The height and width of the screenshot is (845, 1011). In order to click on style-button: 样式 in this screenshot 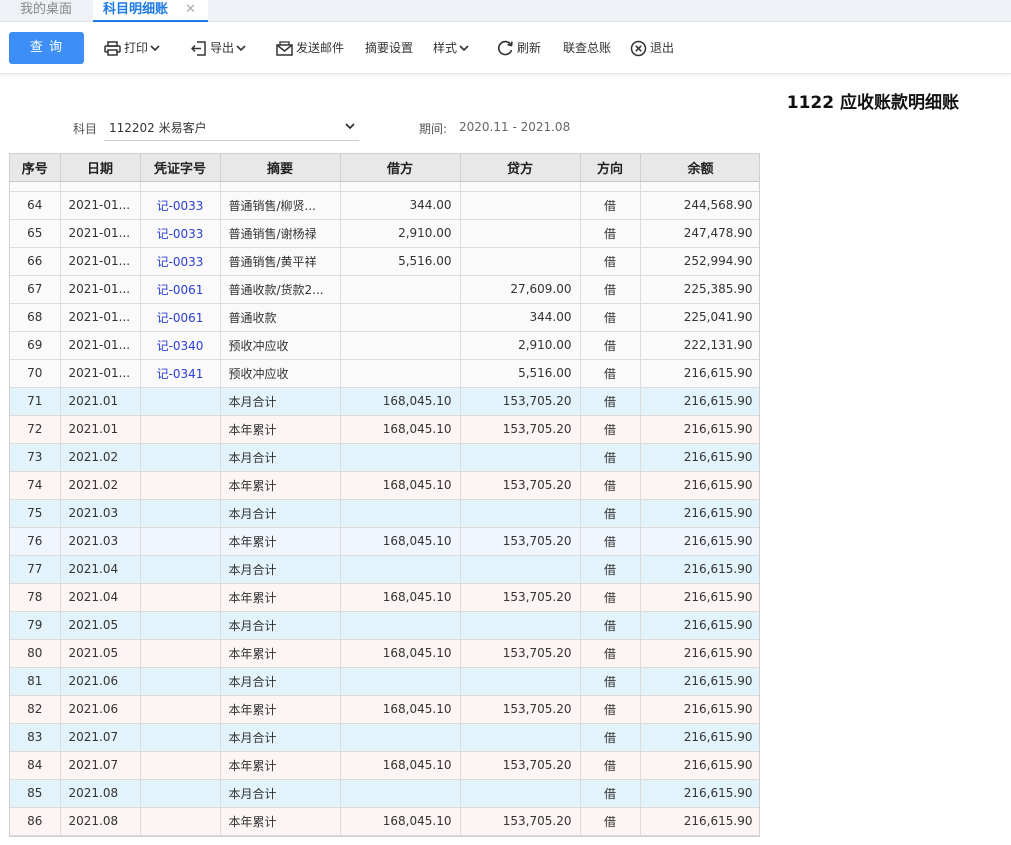, I will do `click(452, 48)`.